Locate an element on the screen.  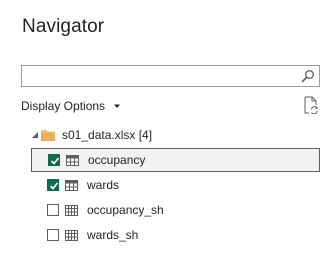
search-input is located at coordinates (161, 76).